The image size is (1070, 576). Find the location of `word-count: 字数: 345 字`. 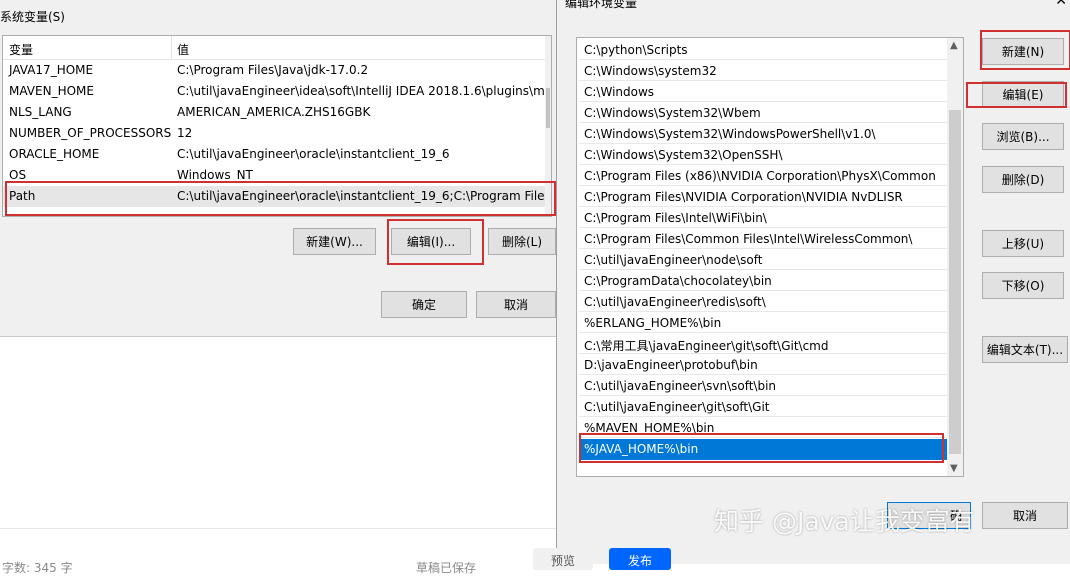

word-count: 字数: 345 字 is located at coordinates (37, 568).